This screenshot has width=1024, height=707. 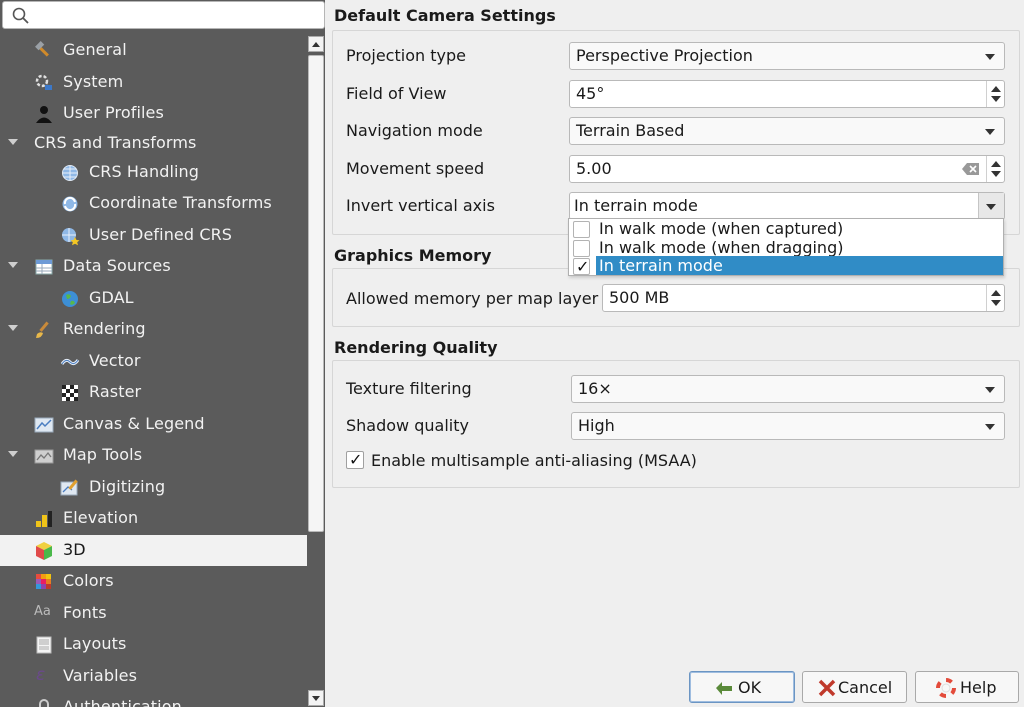 What do you see at coordinates (995, 298) in the screenshot?
I see `memory-stepper` at bounding box center [995, 298].